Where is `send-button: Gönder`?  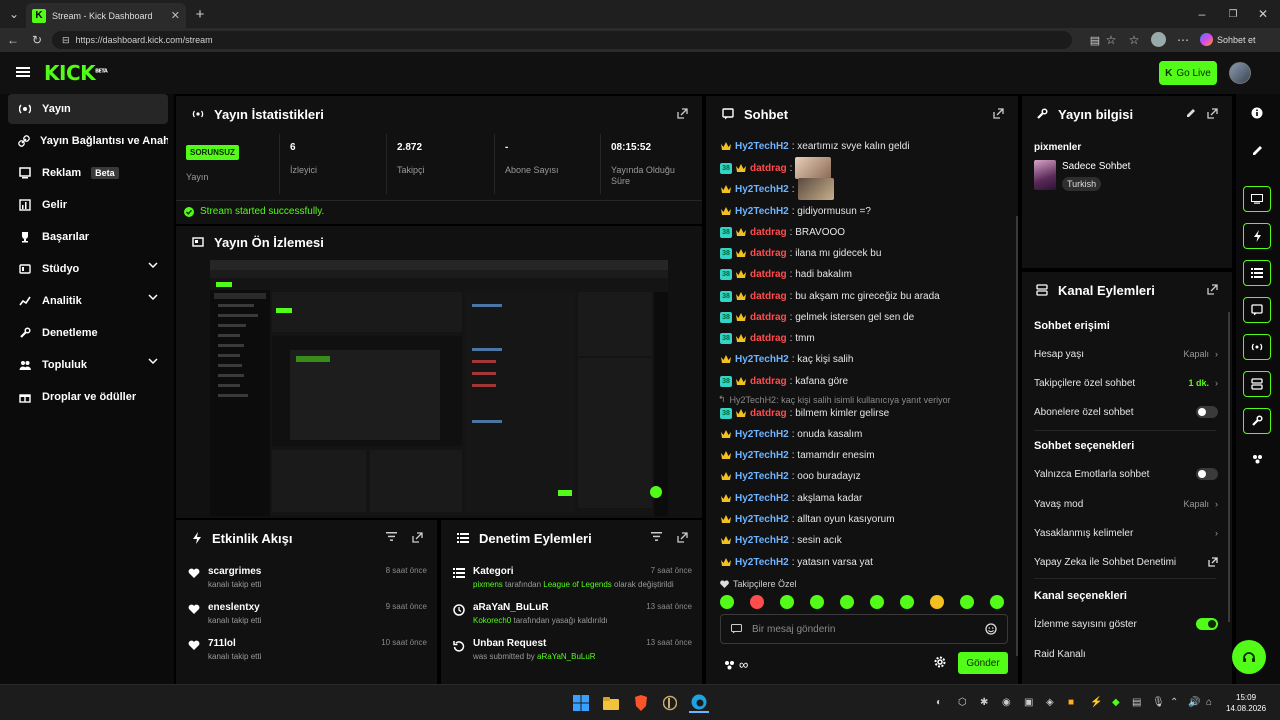 send-button: Gönder is located at coordinates (983, 663).